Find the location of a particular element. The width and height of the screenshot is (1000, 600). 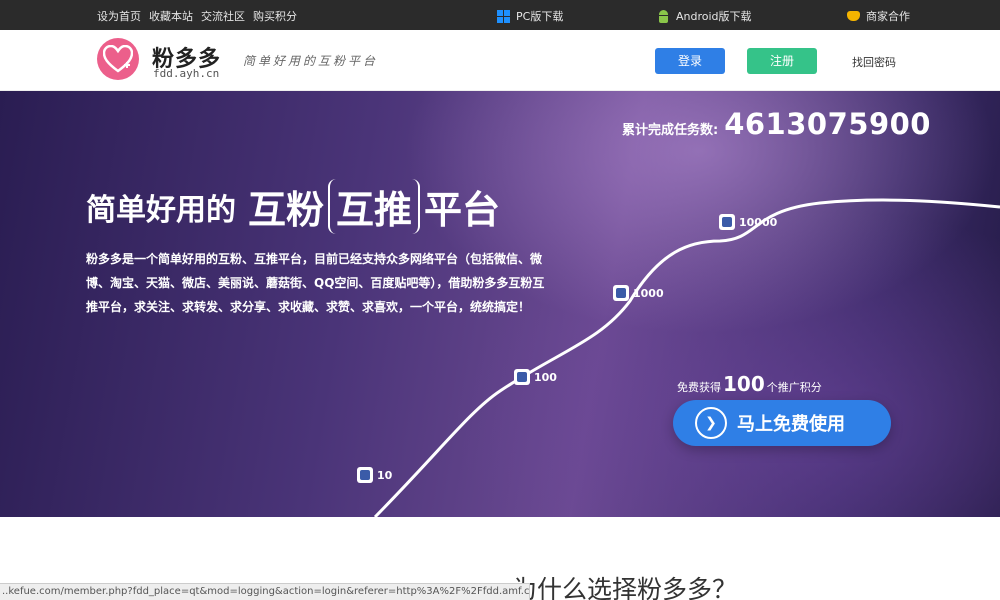

hero-title: 简单好用的 互粉 互推 平台 is located at coordinates (293, 206).